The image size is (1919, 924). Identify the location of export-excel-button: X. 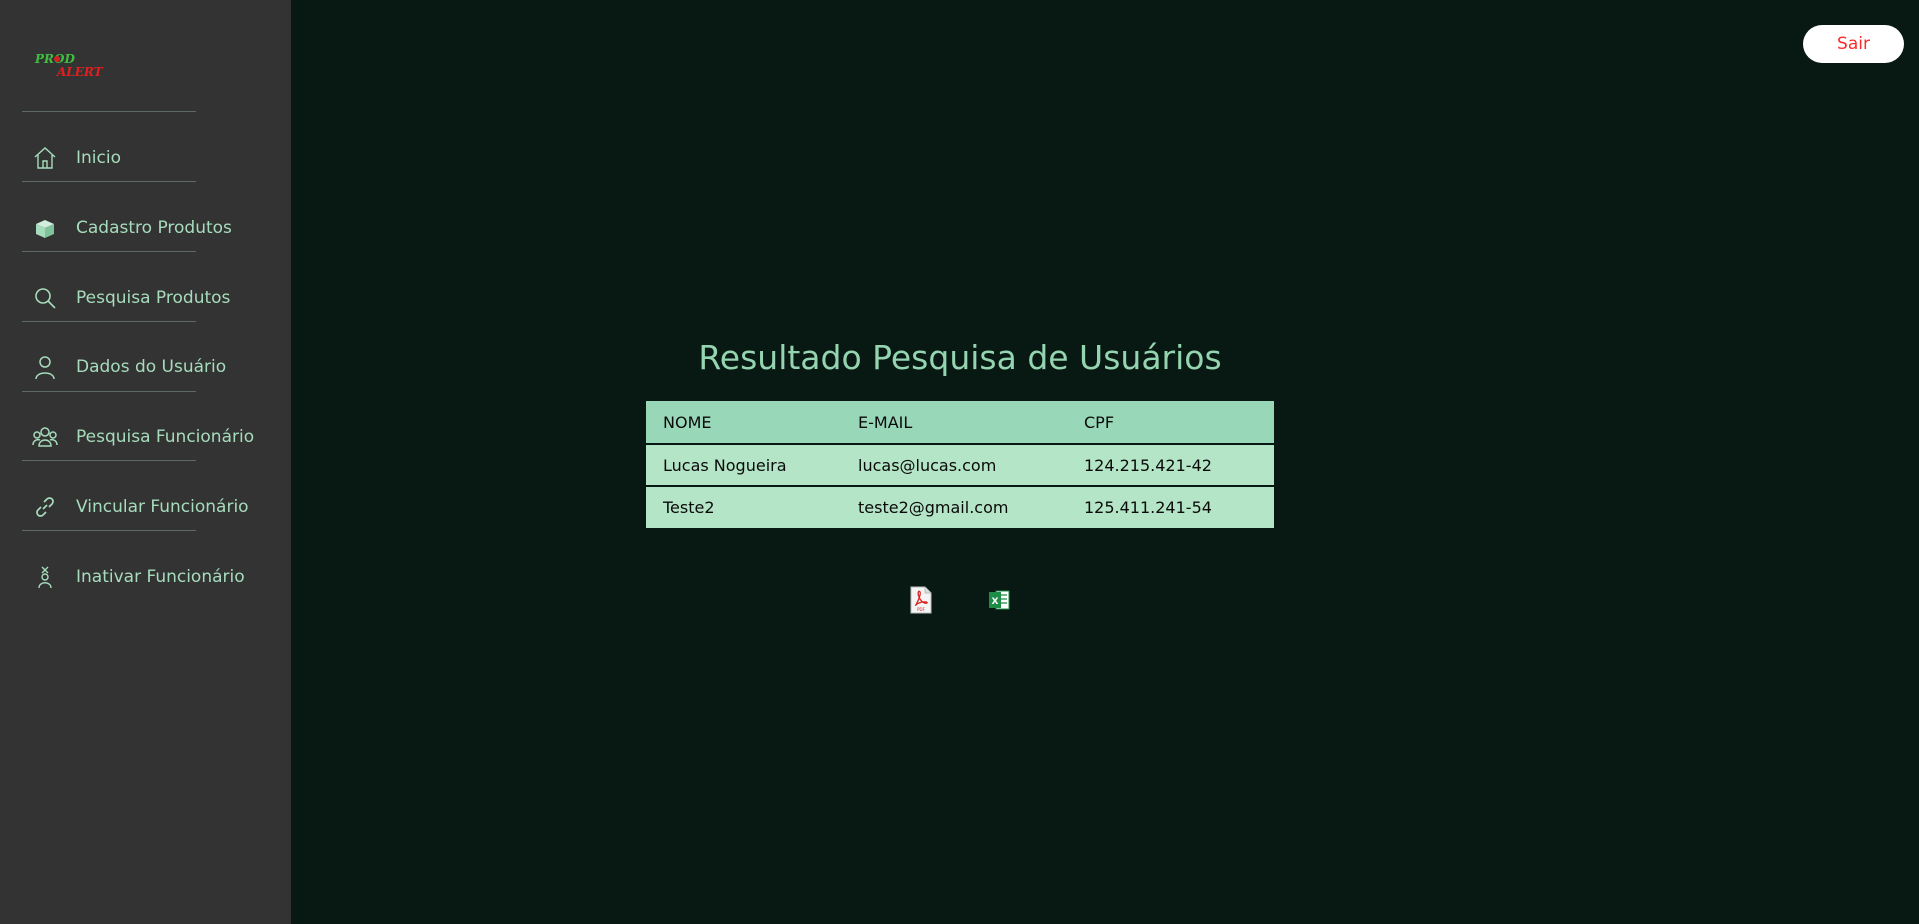
(999, 602).